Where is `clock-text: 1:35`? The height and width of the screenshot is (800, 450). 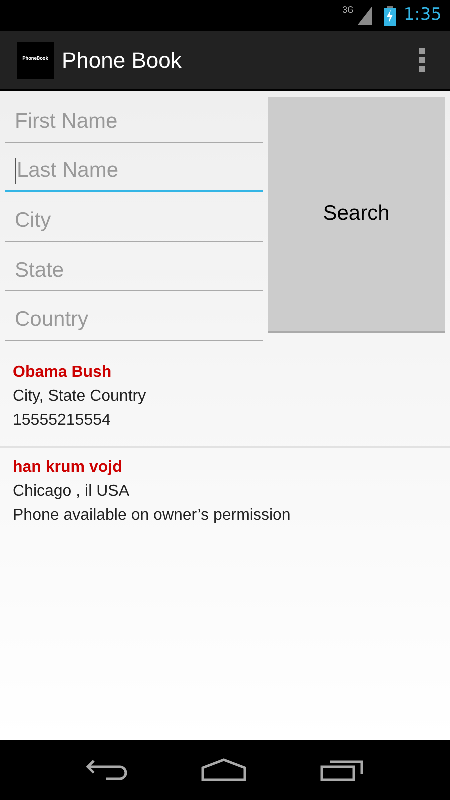 clock-text: 1:35 is located at coordinates (423, 15).